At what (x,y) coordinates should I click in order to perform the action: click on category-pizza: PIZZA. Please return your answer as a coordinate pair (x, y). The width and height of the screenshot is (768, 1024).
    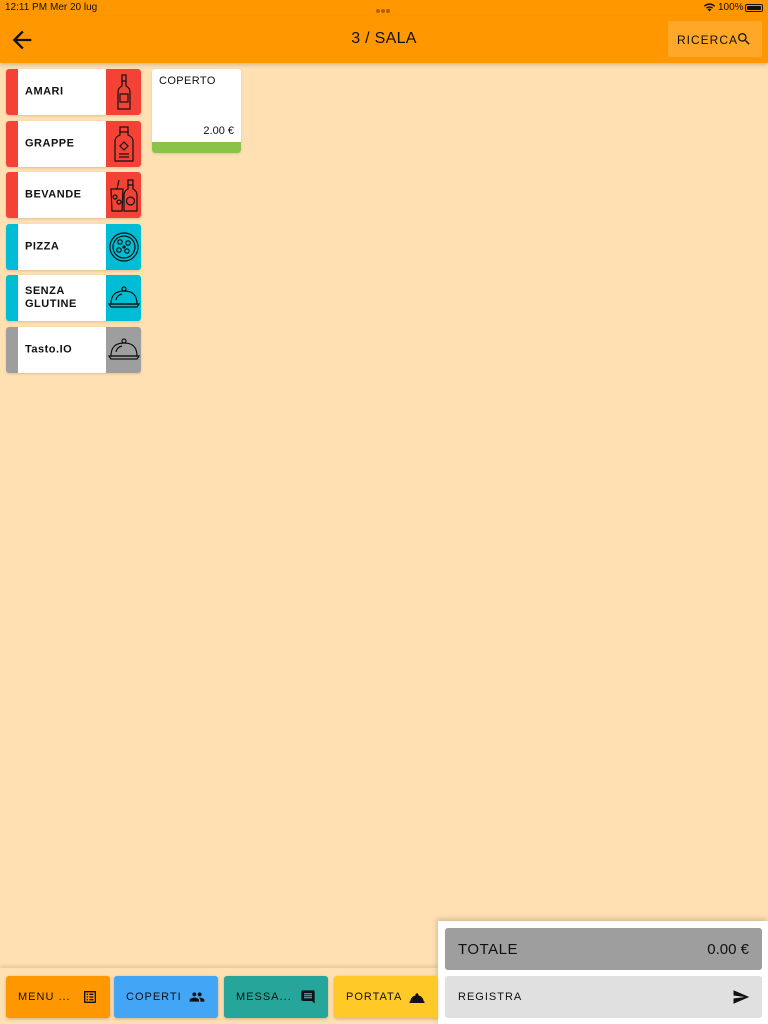
    Looking at the image, I should click on (73, 247).